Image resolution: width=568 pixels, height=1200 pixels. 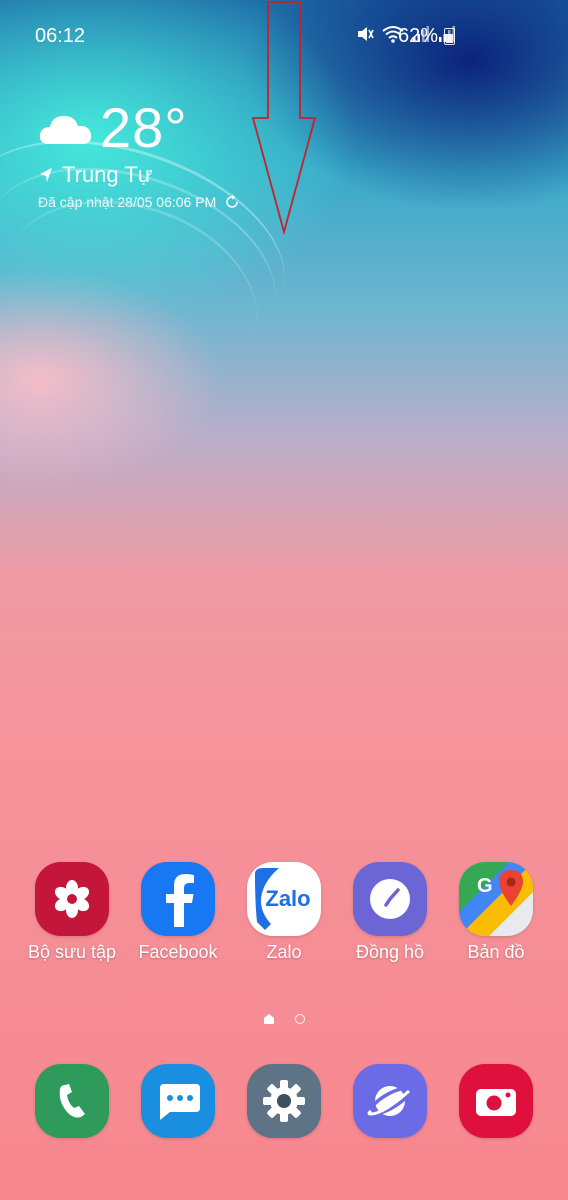 I want to click on app-clock: Đồng hồ, so click(x=390, y=912).